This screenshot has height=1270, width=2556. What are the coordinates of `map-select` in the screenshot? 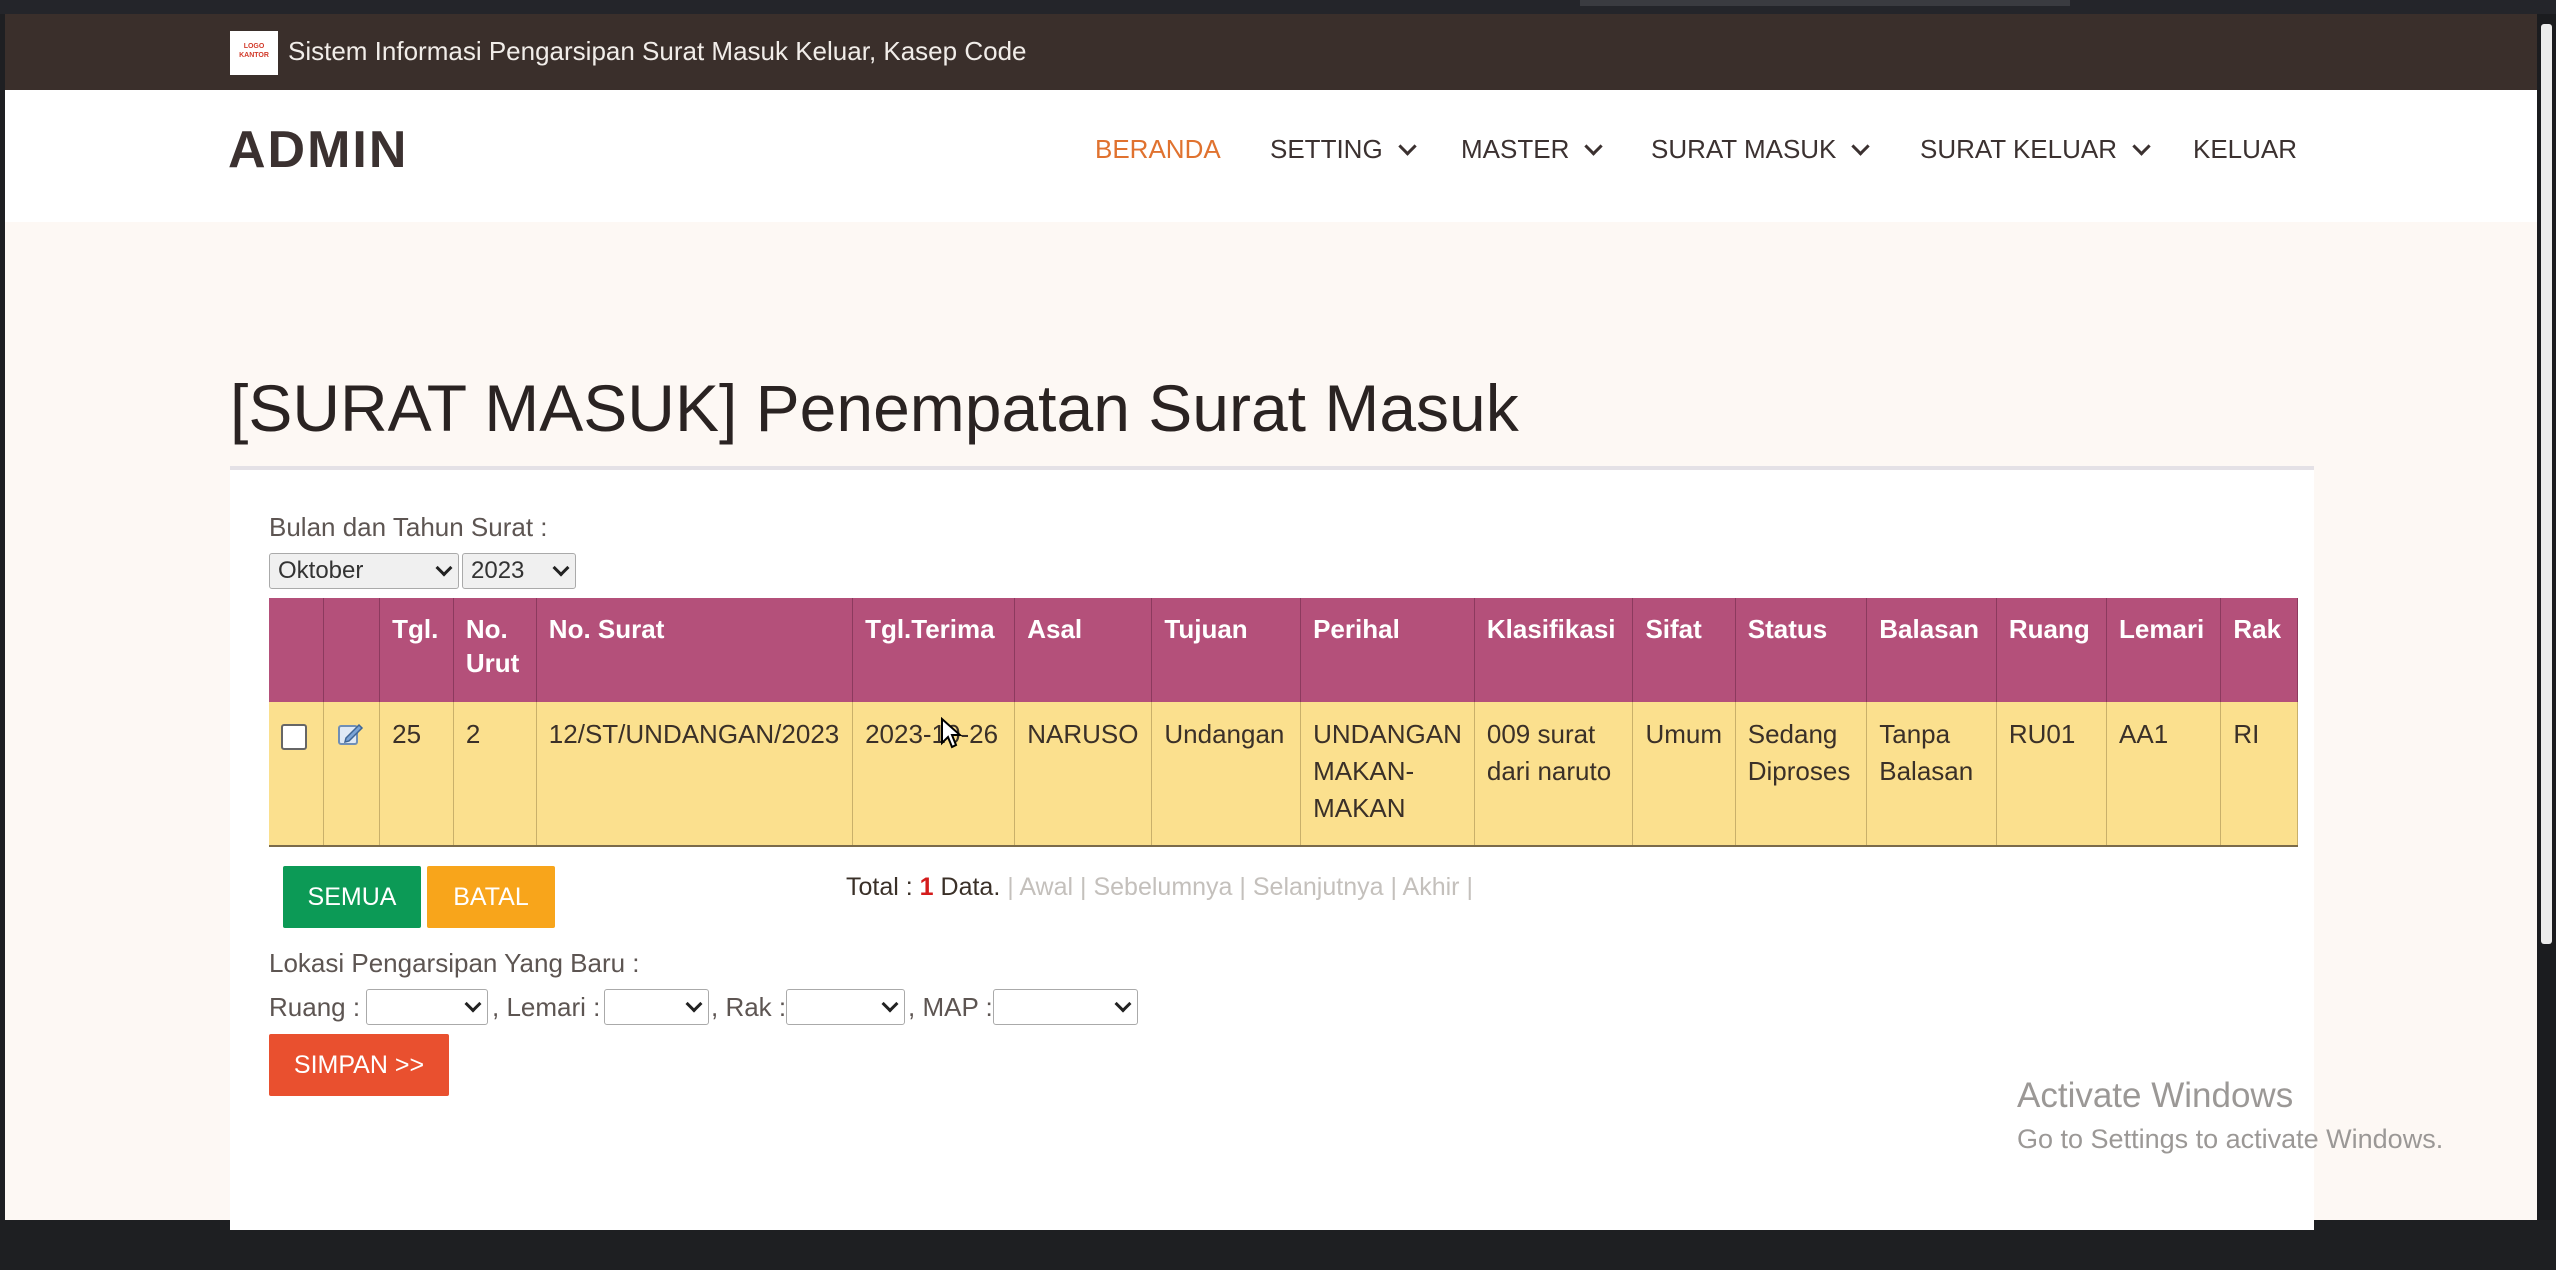 It's located at (1065, 1007).